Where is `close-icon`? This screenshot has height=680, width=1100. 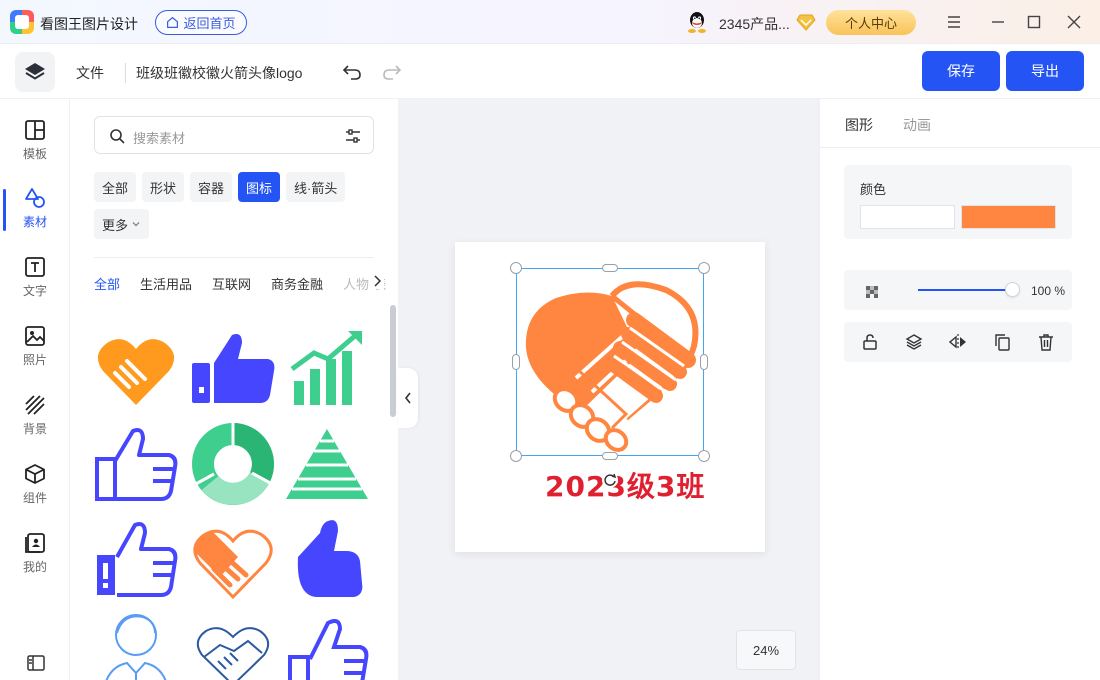
close-icon is located at coordinates (1074, 22).